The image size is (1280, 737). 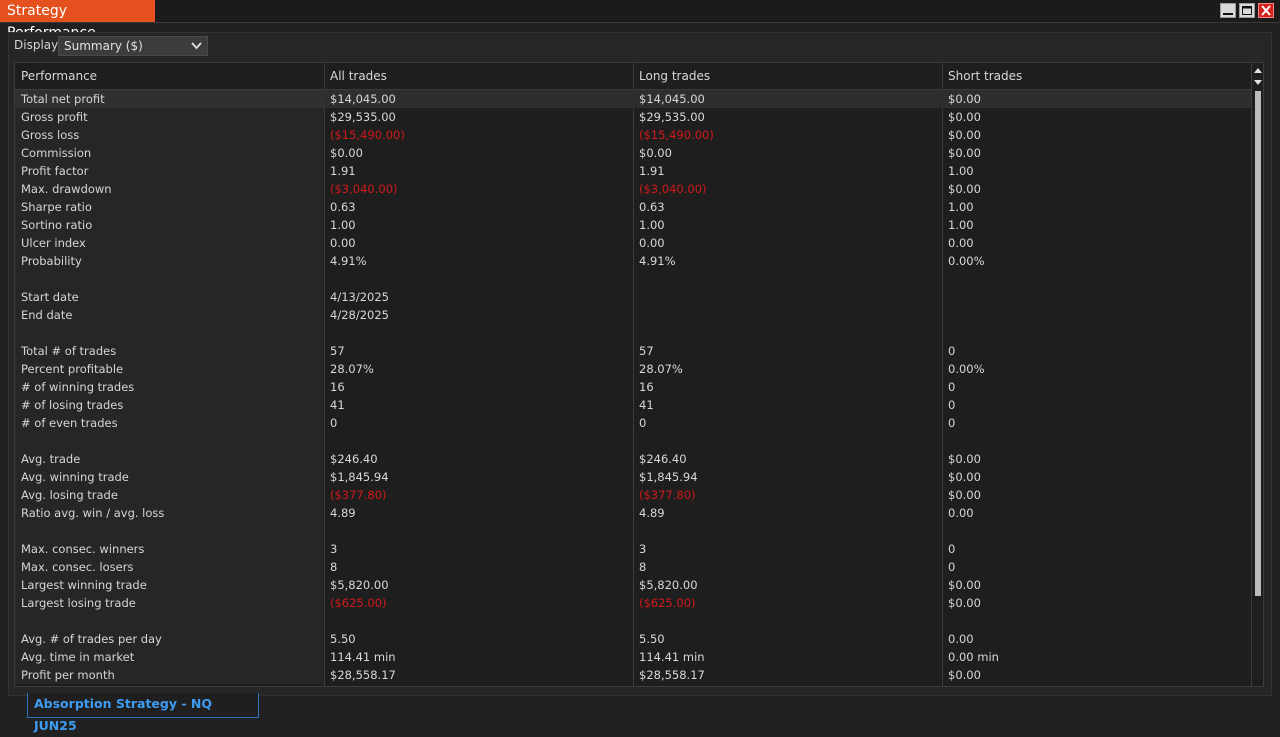 I want to click on table-row: Commission $0.00 $0.00 $0.00, so click(x=633, y=153).